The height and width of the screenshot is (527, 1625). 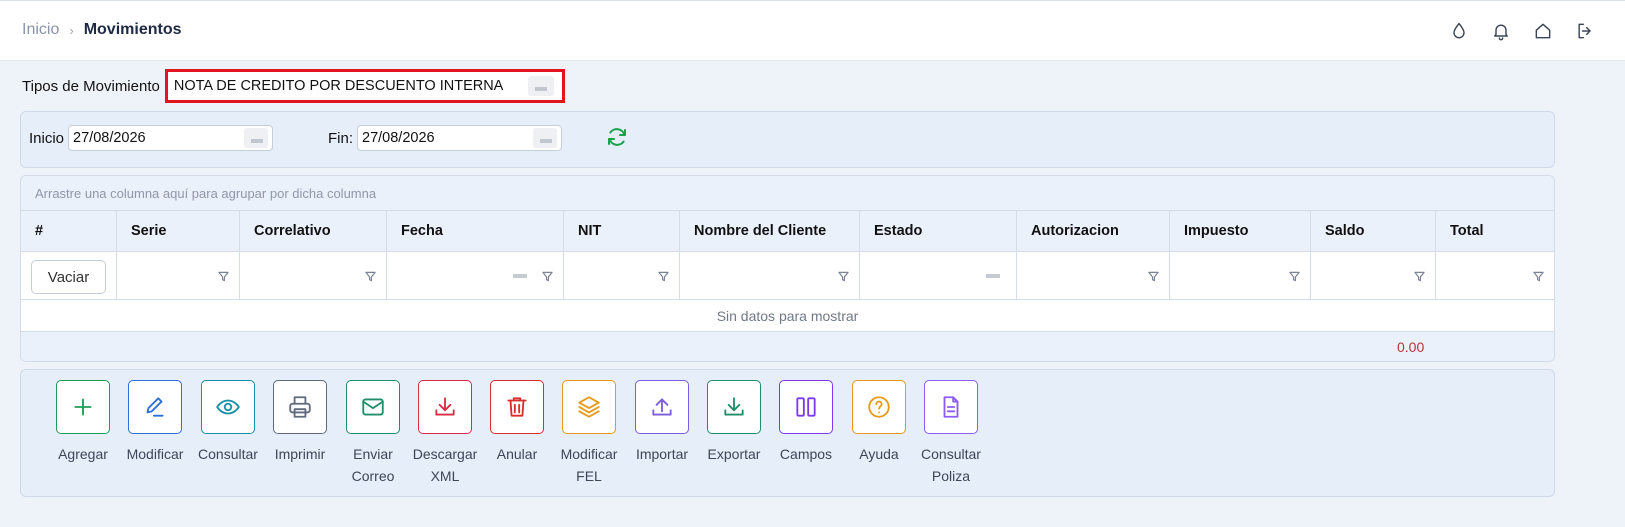 I want to click on filter-cell-saldo, so click(x=1373, y=275).